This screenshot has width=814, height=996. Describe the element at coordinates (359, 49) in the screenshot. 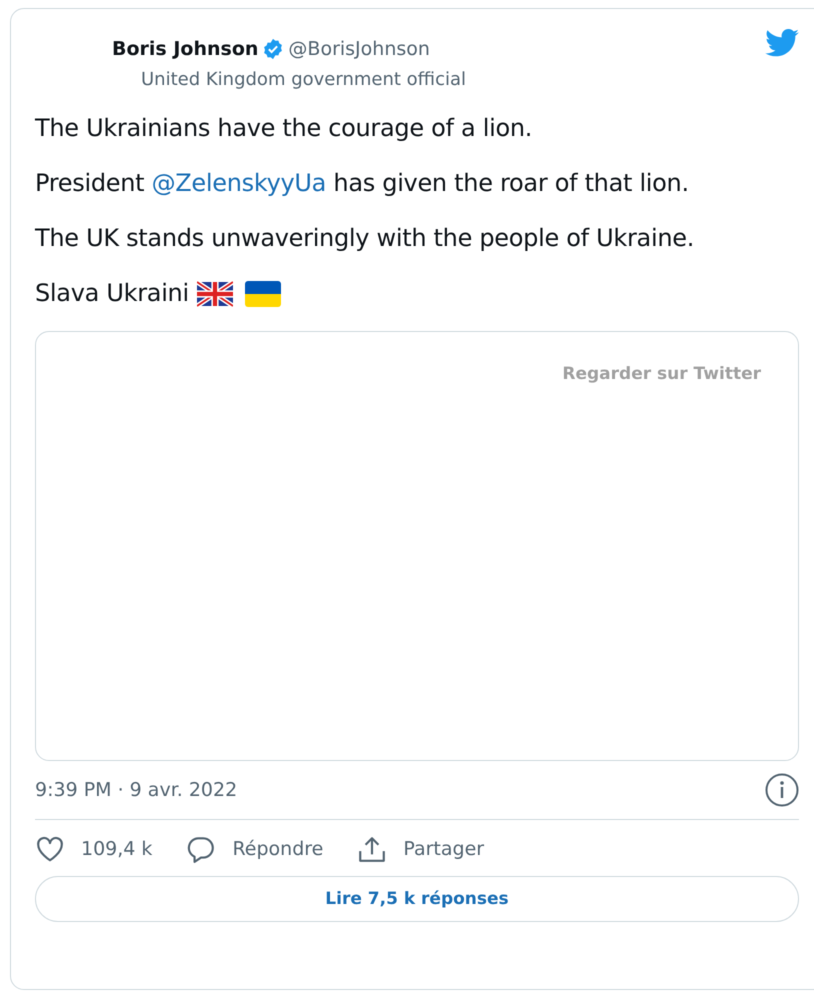

I see `author-handle: @BorisJohnson` at that location.